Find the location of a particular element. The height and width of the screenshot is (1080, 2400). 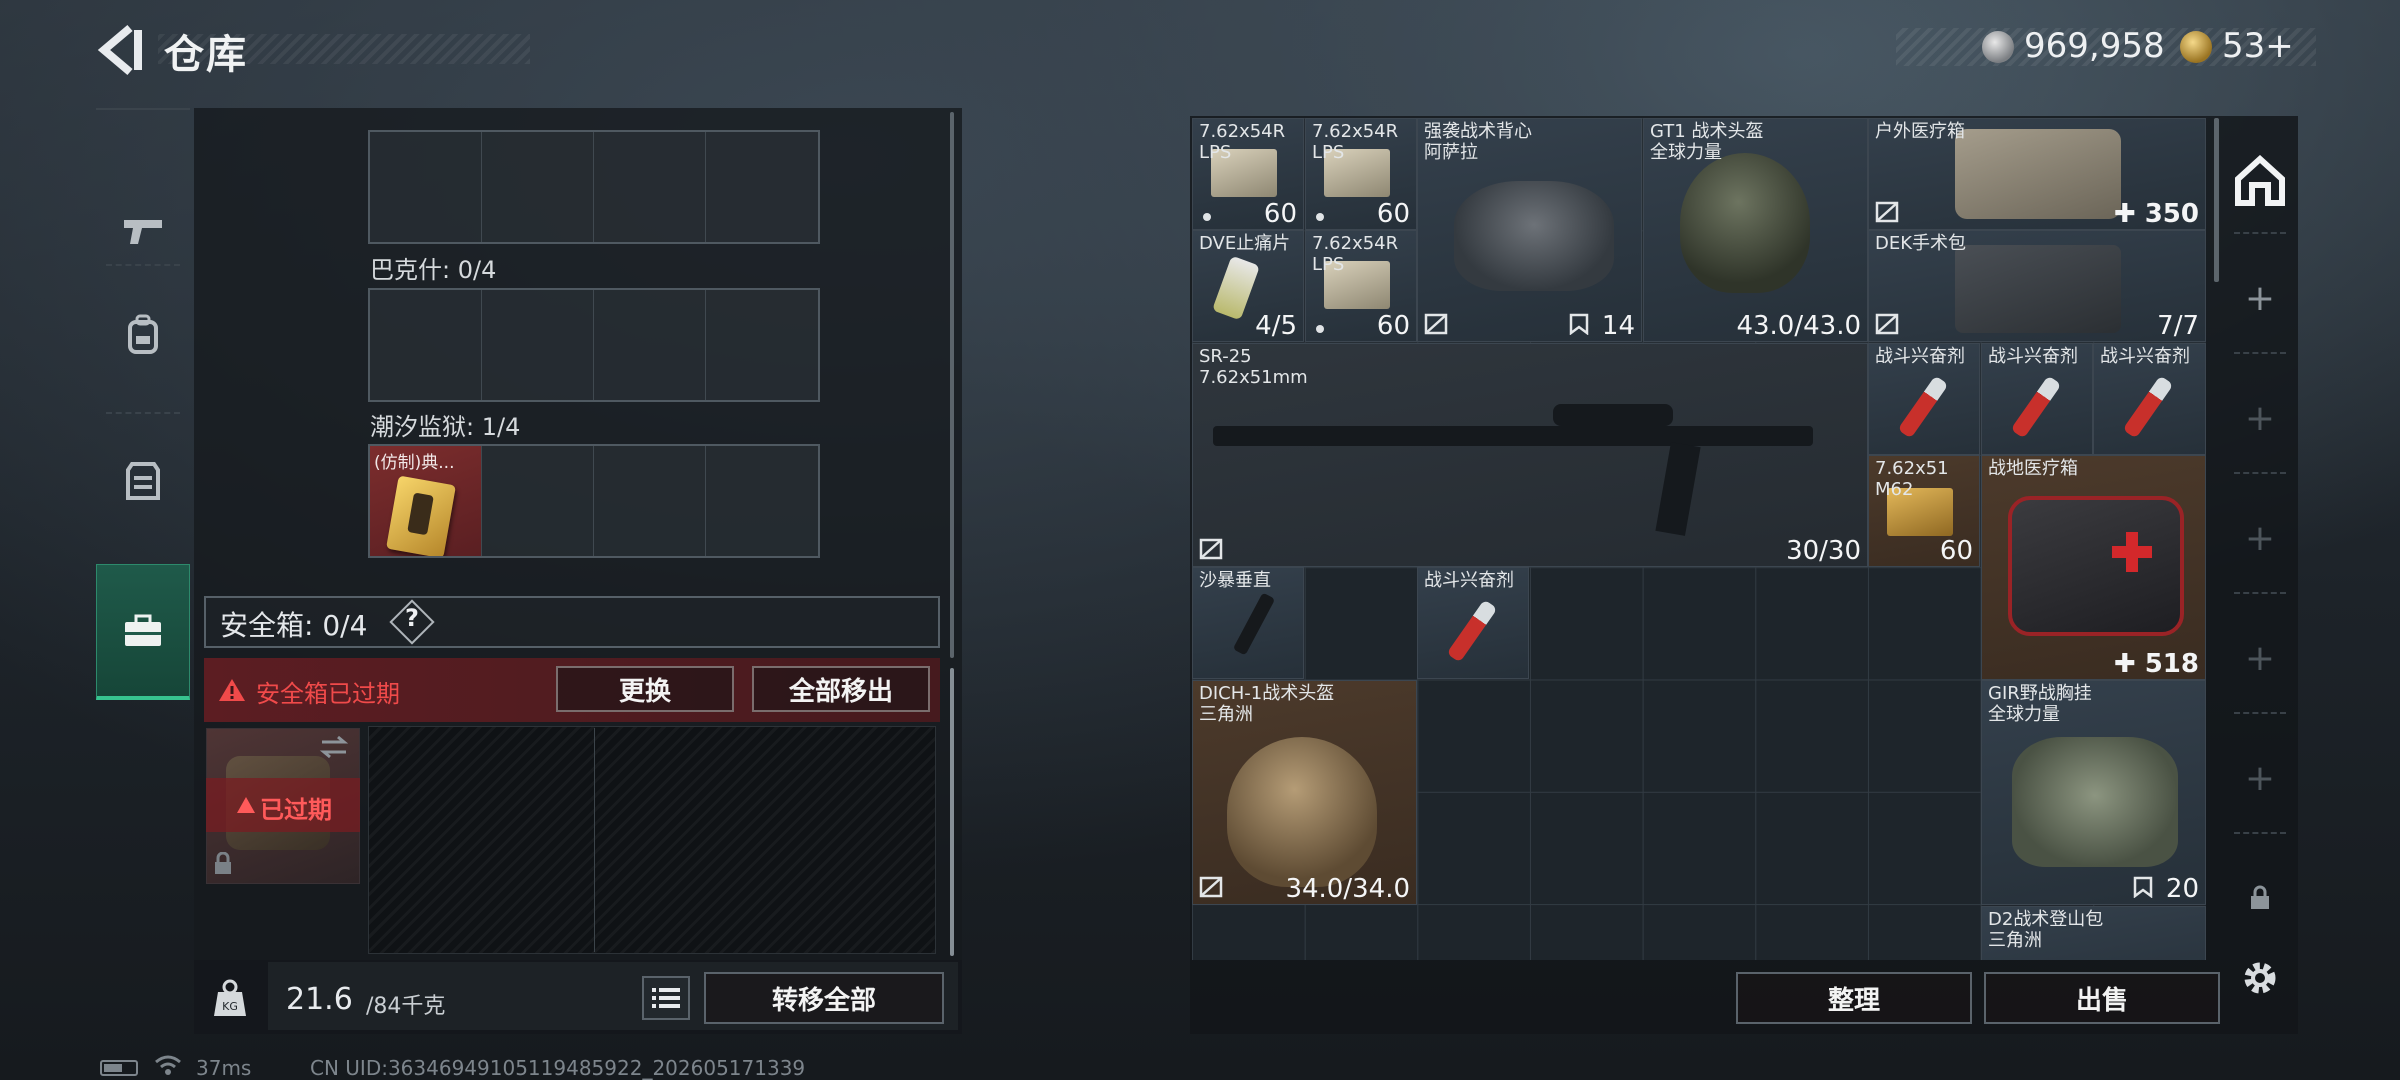

gold-coin-icon is located at coordinates (2196, 47).